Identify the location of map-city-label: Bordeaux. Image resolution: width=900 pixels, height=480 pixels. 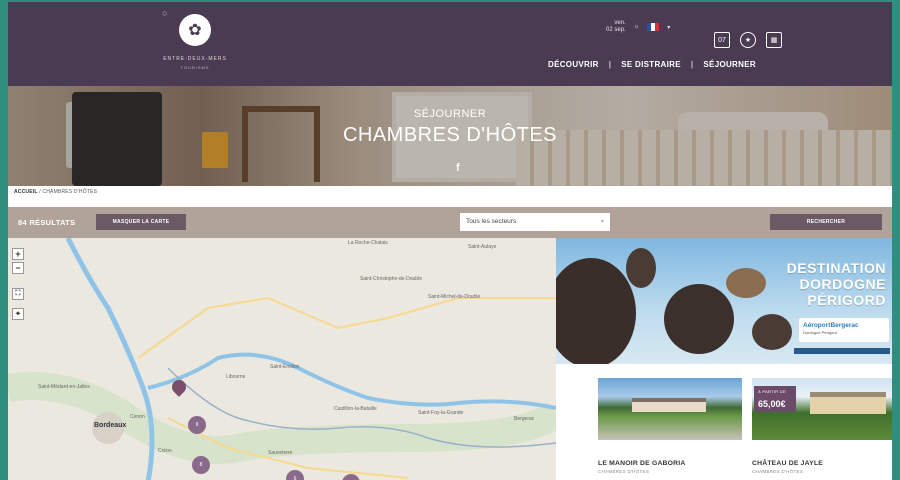
(110, 425).